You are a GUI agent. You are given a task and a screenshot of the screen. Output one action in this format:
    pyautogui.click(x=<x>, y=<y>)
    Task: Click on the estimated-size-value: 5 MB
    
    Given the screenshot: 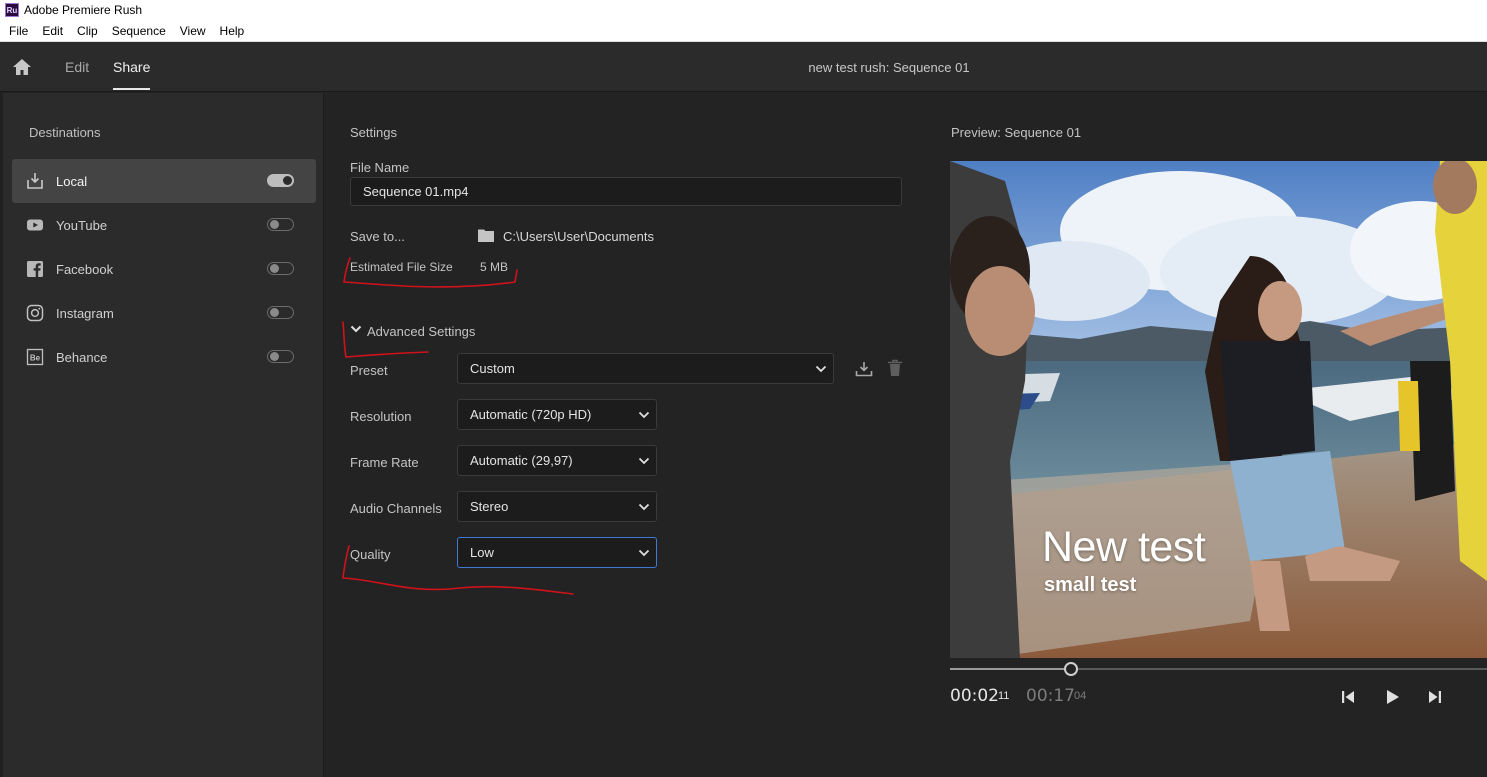 What is the action you would take?
    pyautogui.click(x=494, y=267)
    